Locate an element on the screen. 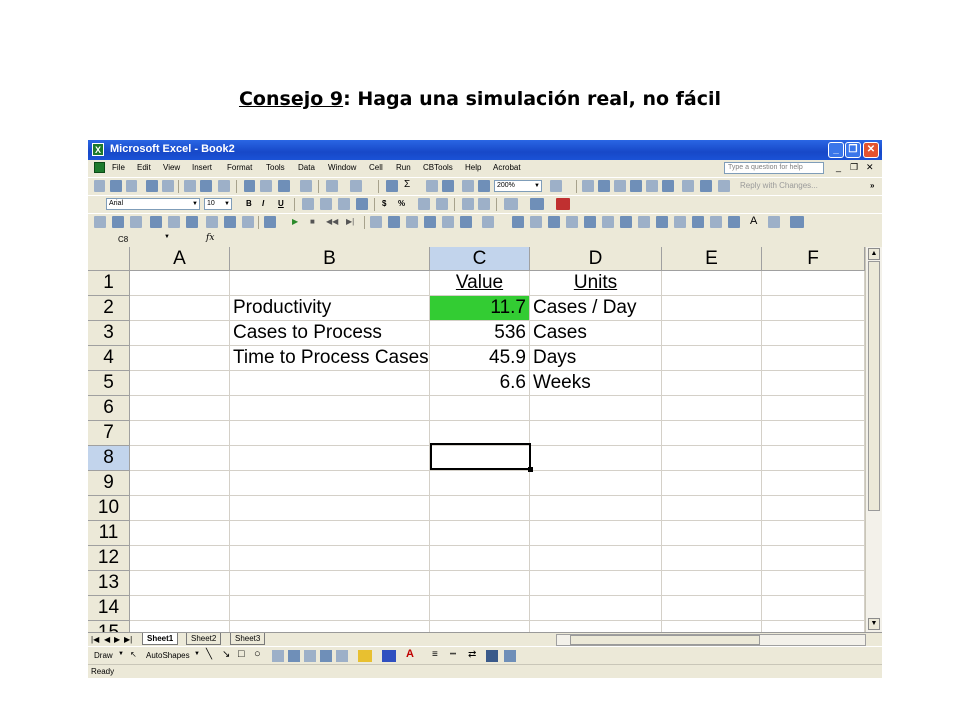 Image resolution: width=960 pixels, height=720 pixels. cell-d6 is located at coordinates (596, 408).